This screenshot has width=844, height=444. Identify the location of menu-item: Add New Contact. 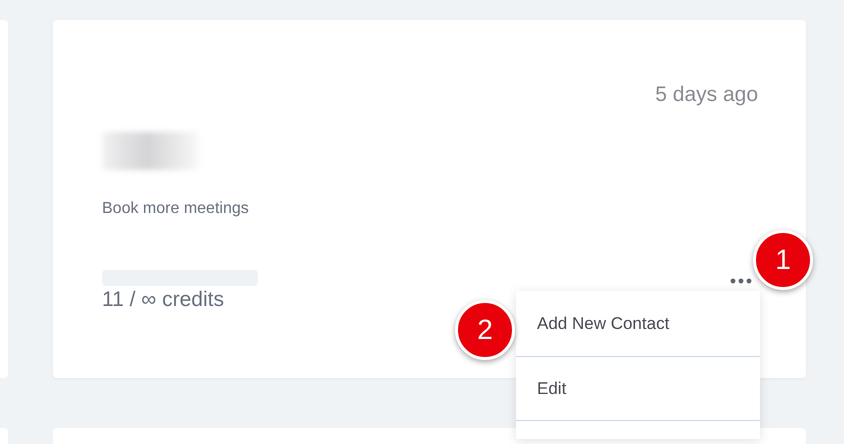
(638, 324).